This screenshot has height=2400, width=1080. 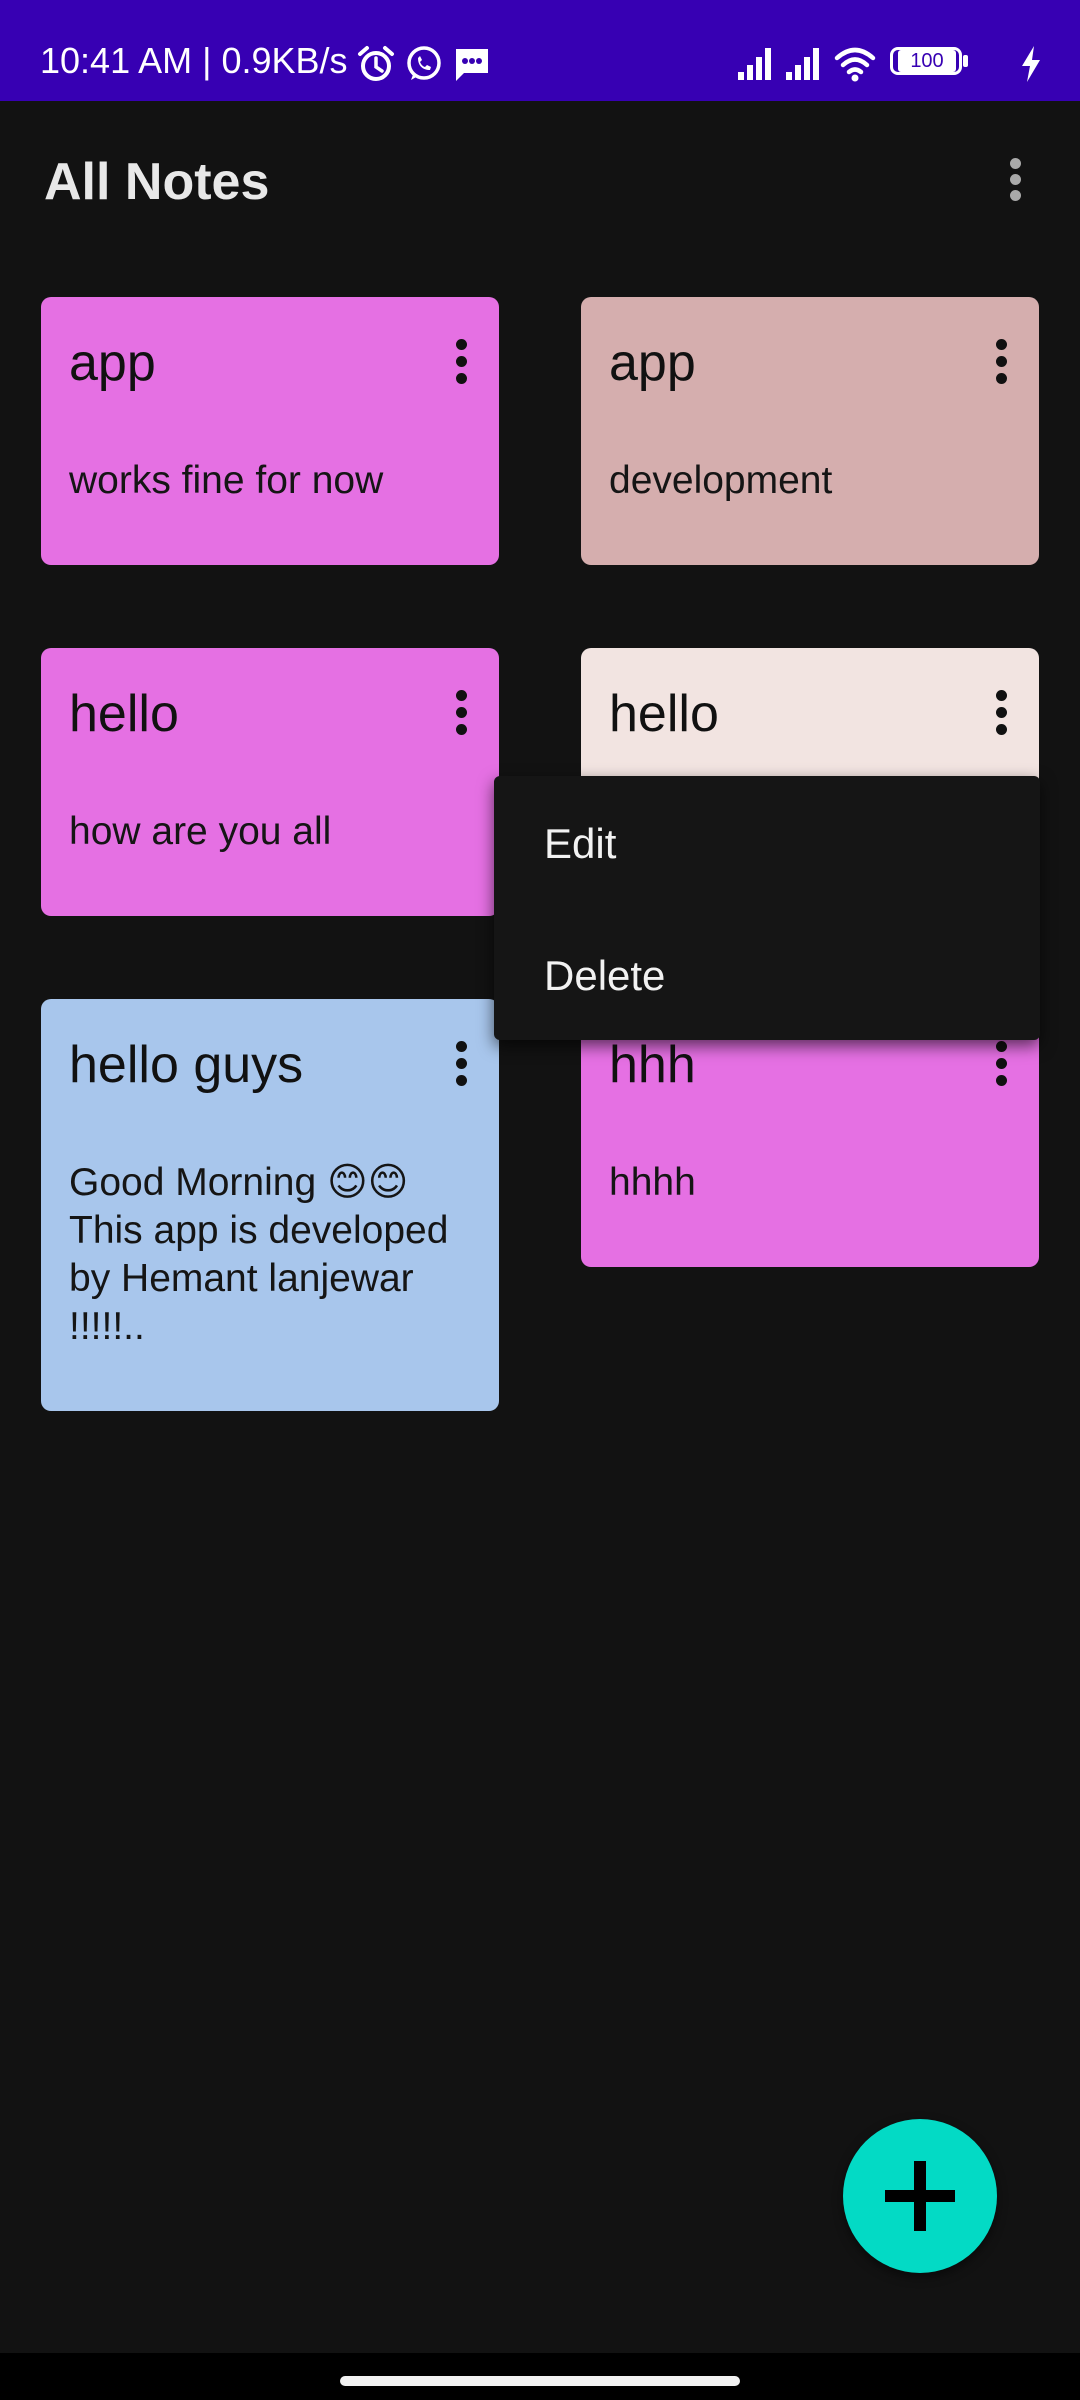 What do you see at coordinates (927, 61) in the screenshot?
I see `battery-level: 100` at bounding box center [927, 61].